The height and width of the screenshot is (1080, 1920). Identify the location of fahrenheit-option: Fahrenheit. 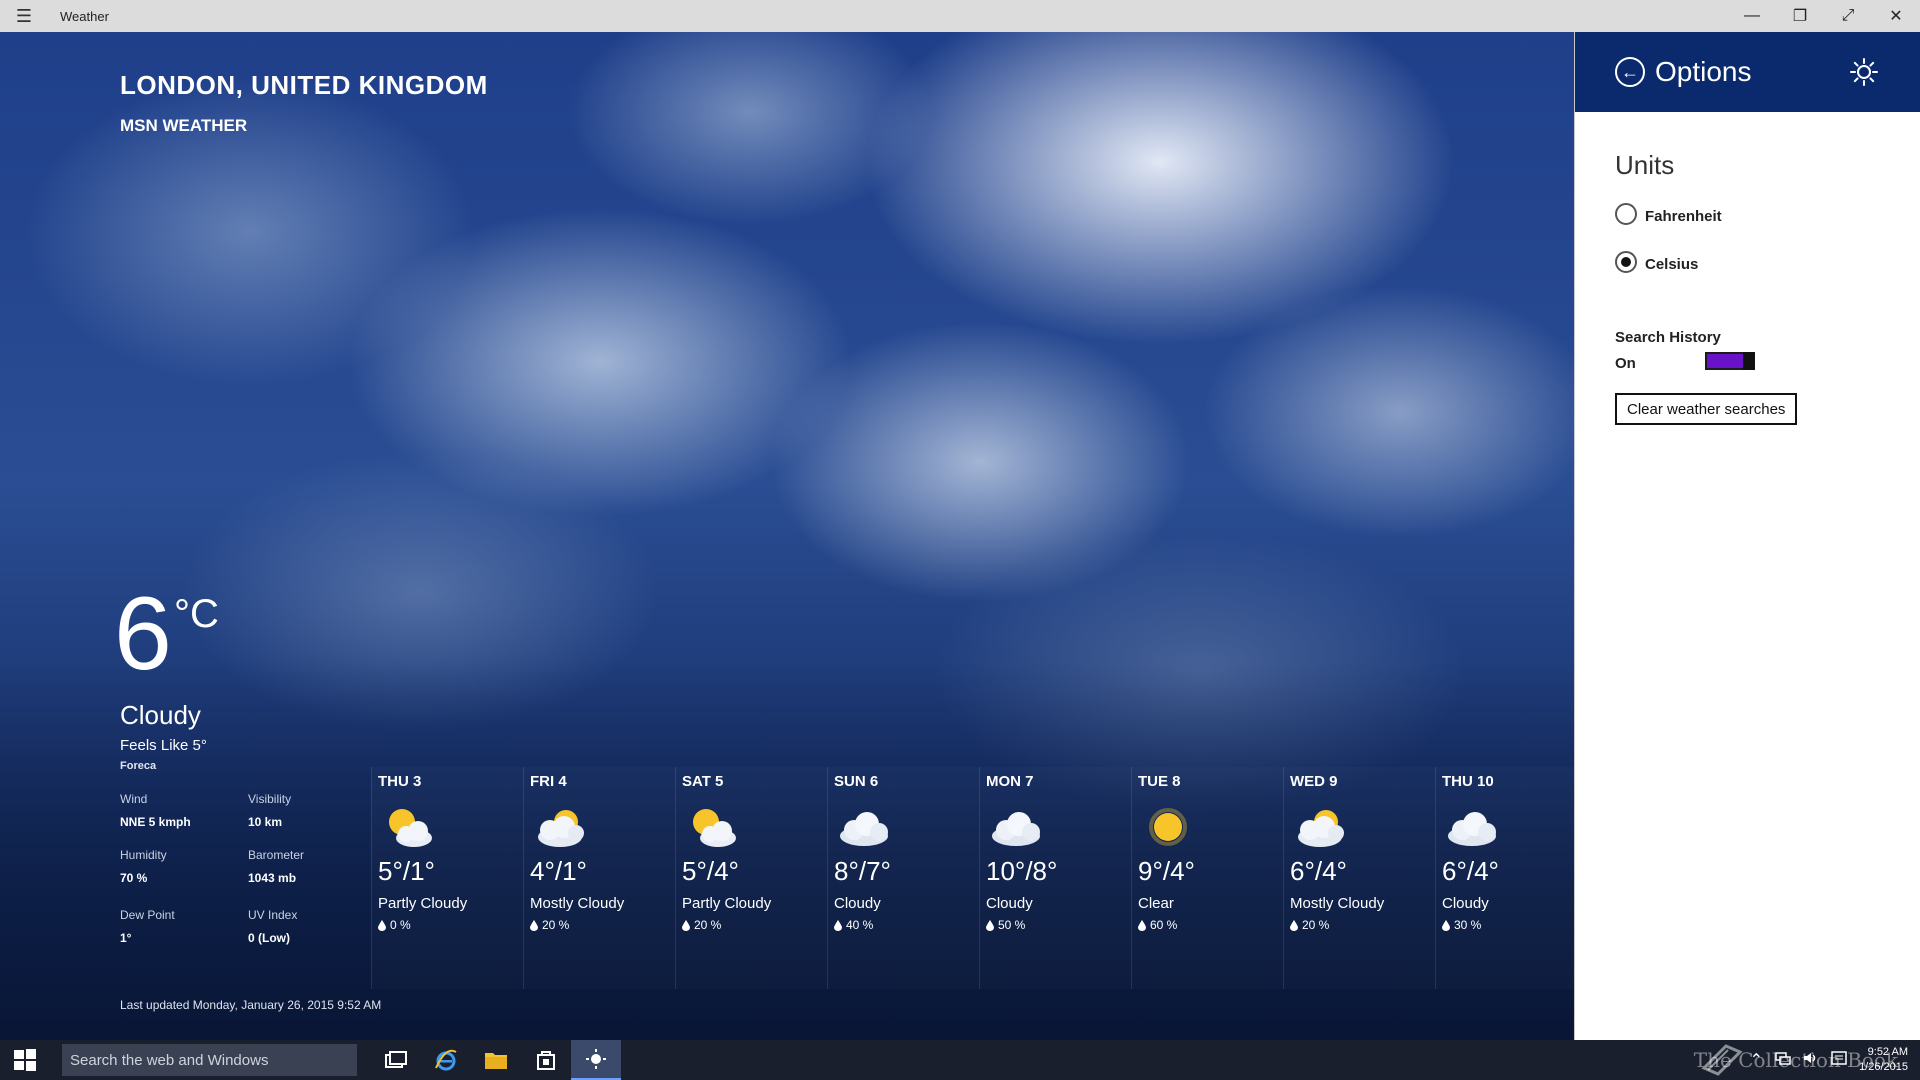
(1668, 213).